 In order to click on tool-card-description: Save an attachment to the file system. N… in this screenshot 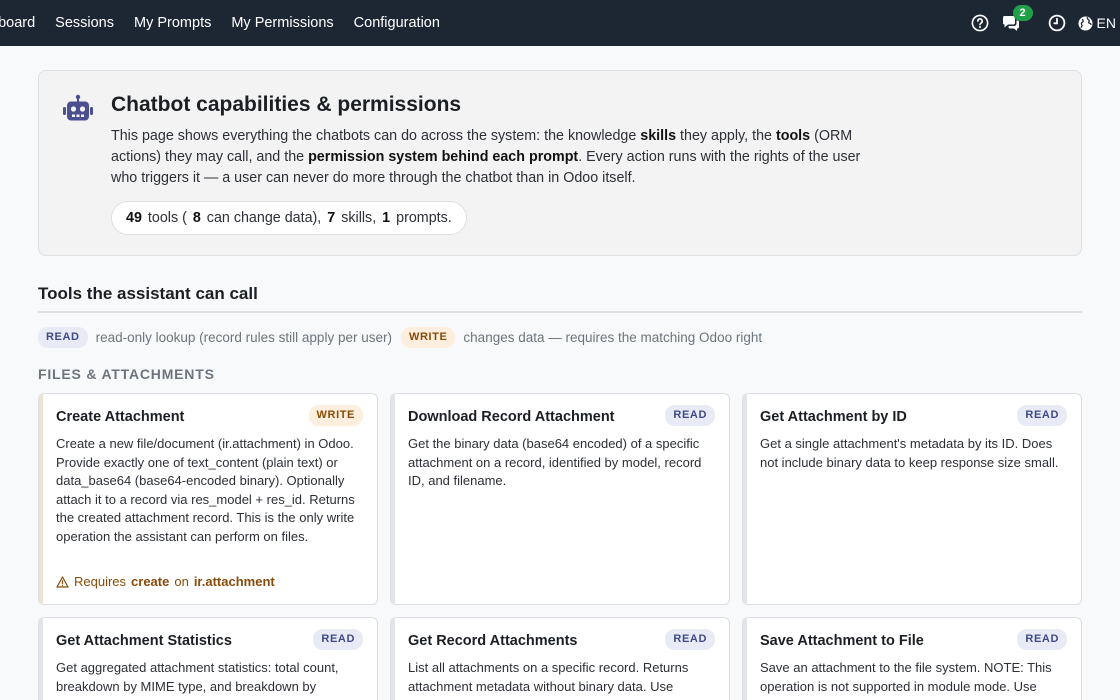, I will do `click(906, 677)`.